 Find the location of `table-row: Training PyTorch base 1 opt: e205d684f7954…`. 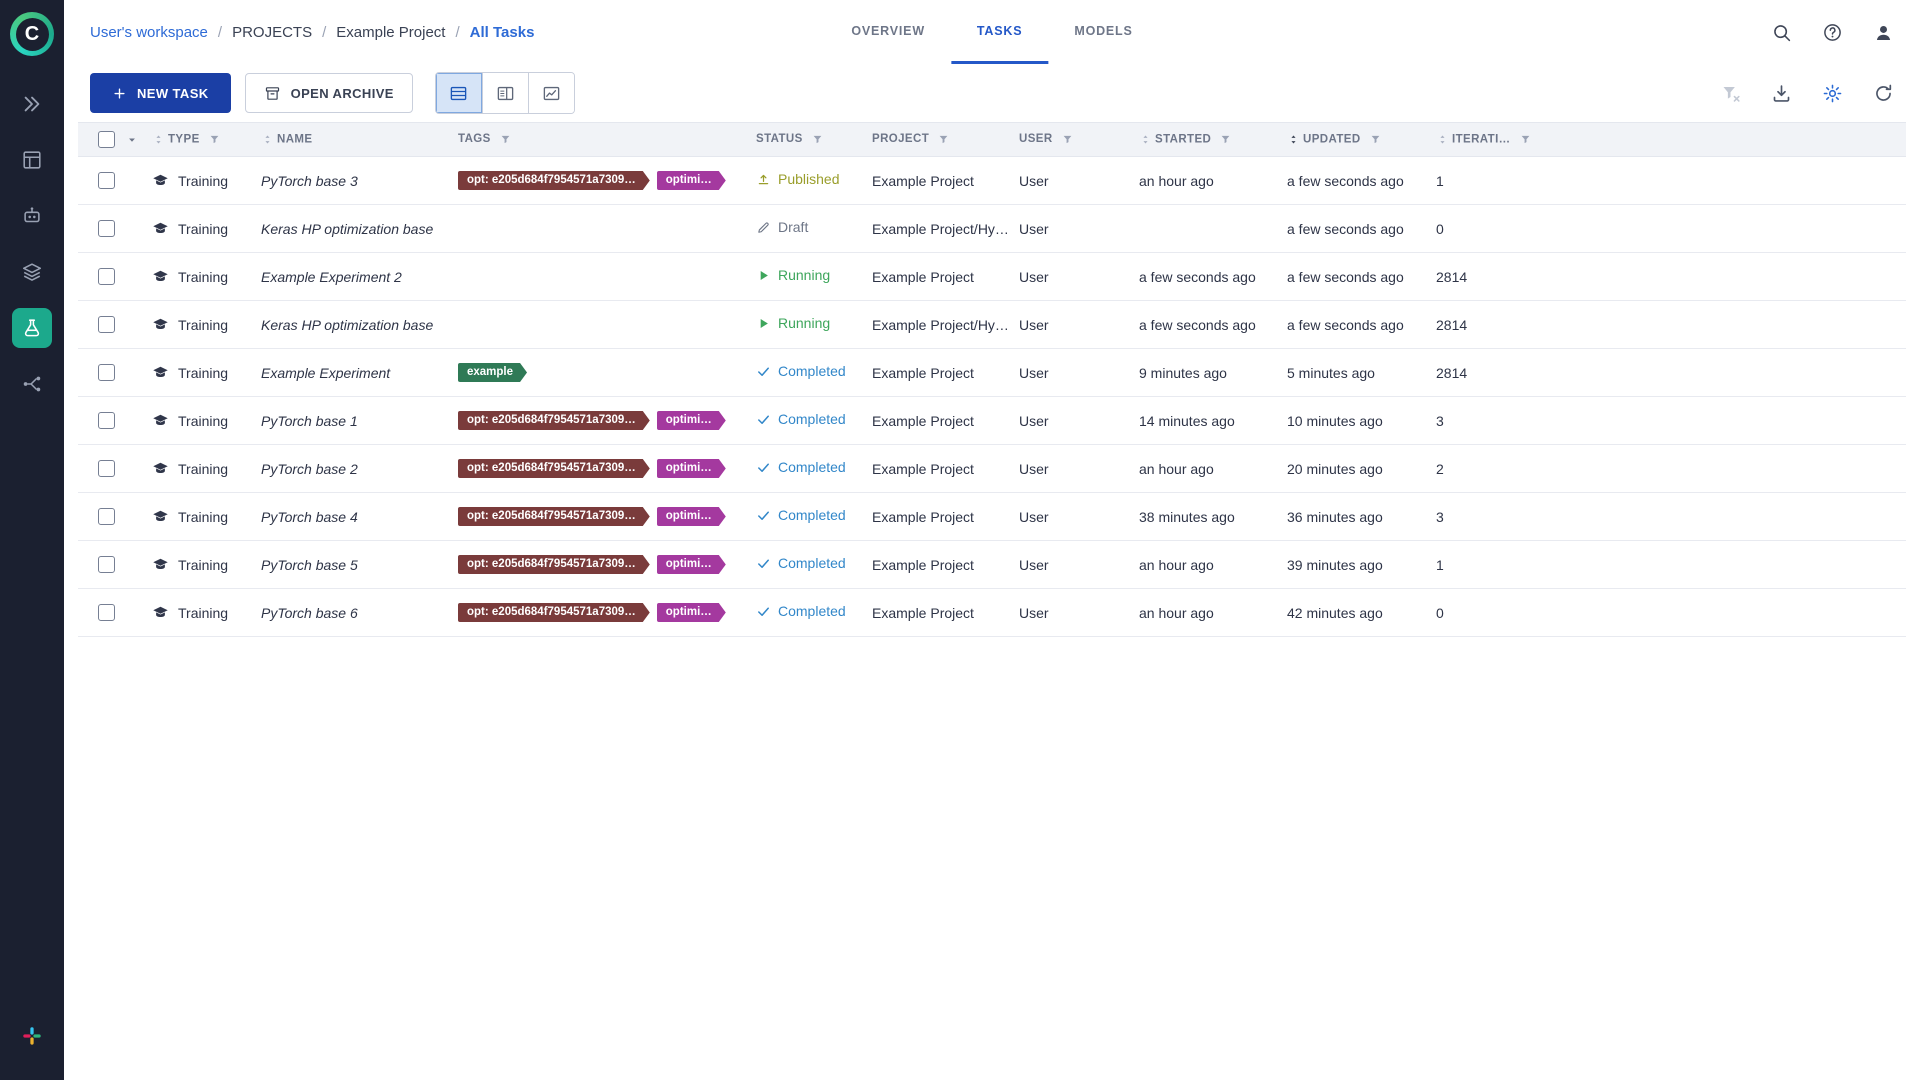

table-row: Training PyTorch base 1 opt: e205d684f7954… is located at coordinates (992, 420).